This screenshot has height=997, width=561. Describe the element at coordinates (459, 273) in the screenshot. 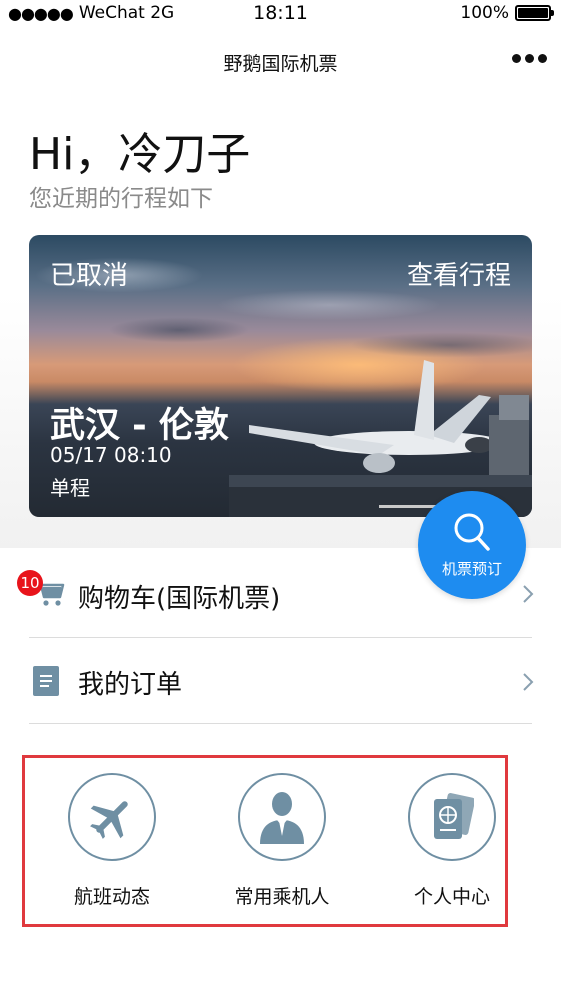

I see `view-itinerary-link: 查看行程` at that location.